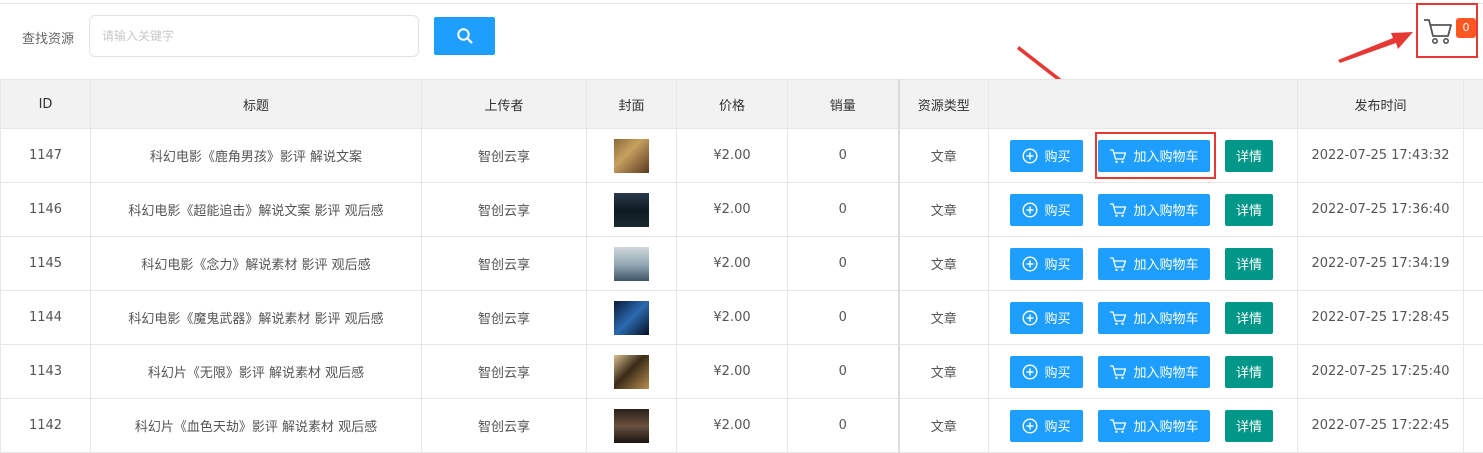  What do you see at coordinates (256, 104) in the screenshot?
I see `header-title: 标题` at bounding box center [256, 104].